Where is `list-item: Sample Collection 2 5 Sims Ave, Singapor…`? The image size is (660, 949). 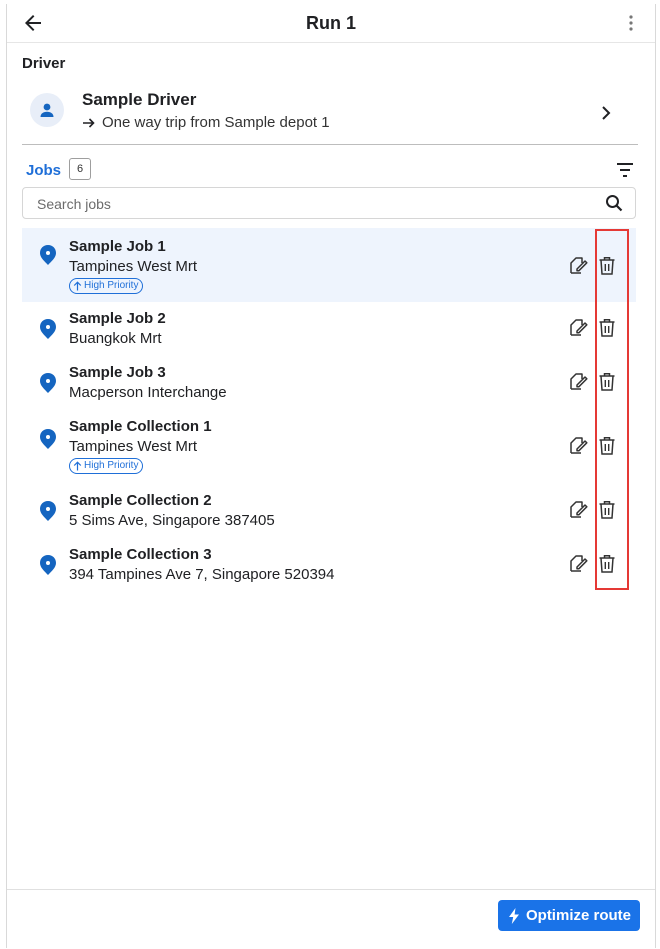
list-item: Sample Collection 2 5 Sims Ave, Singapor… is located at coordinates (329, 511).